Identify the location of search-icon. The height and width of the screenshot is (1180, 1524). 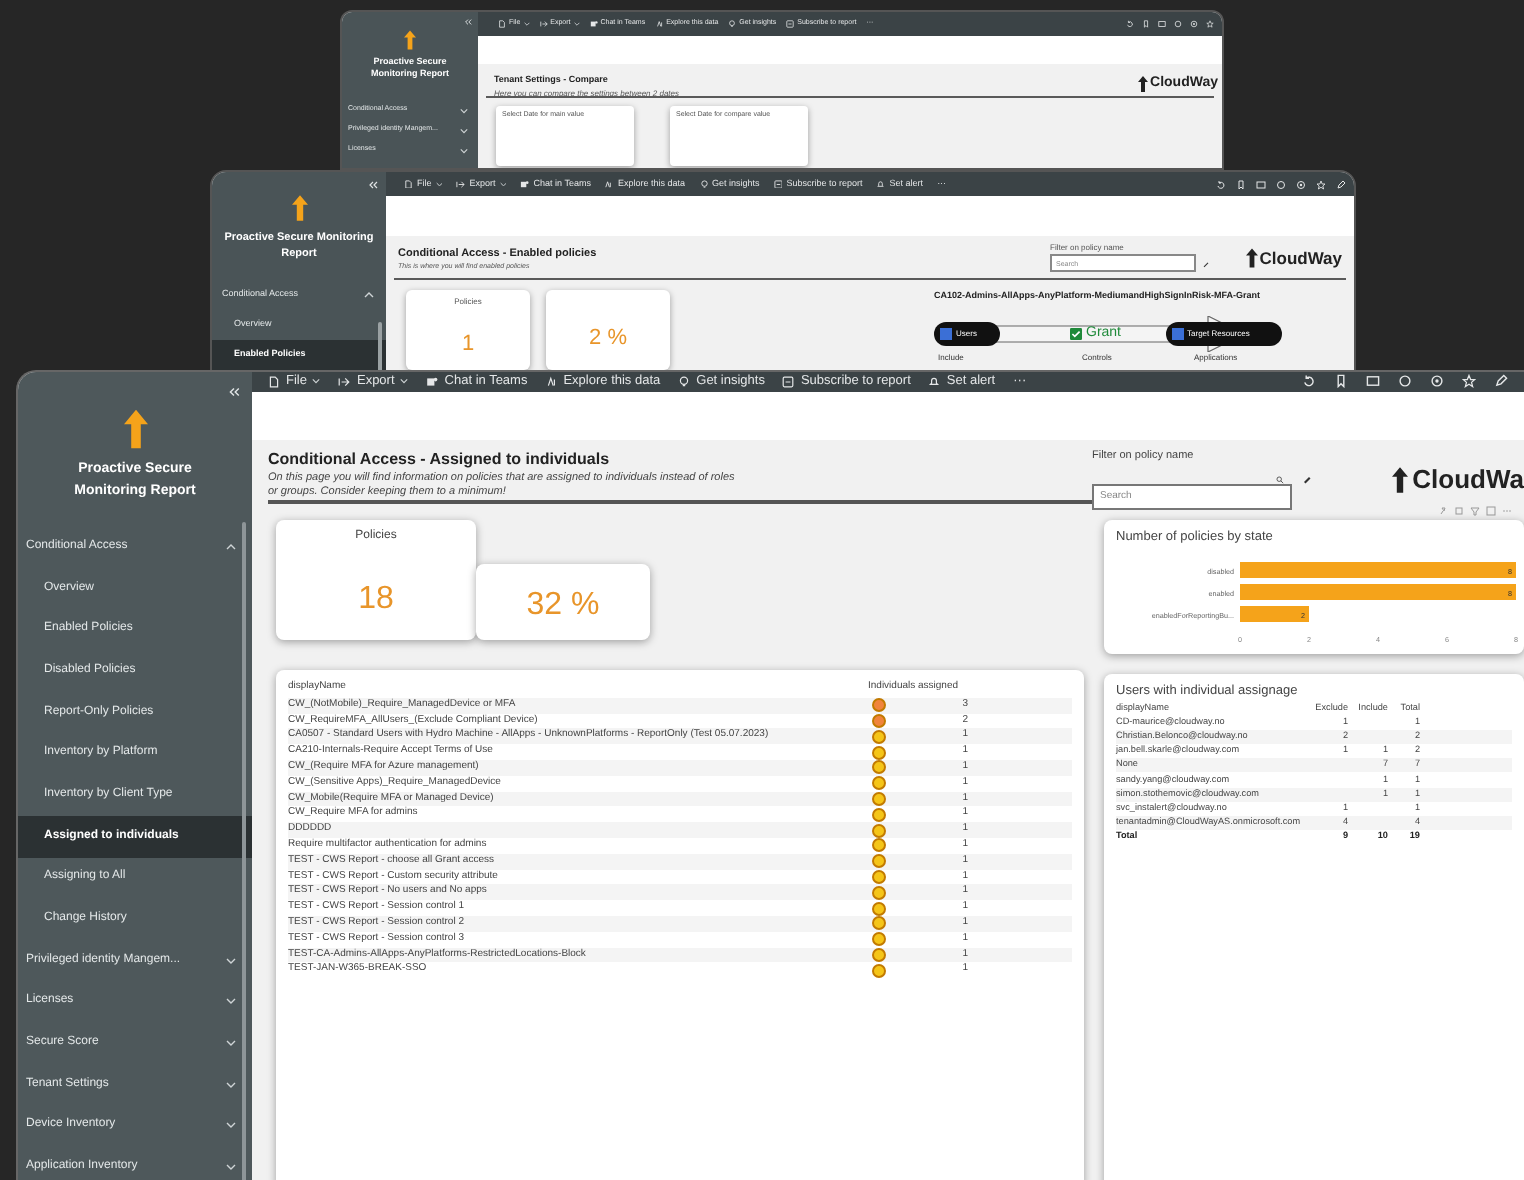
(1280, 479).